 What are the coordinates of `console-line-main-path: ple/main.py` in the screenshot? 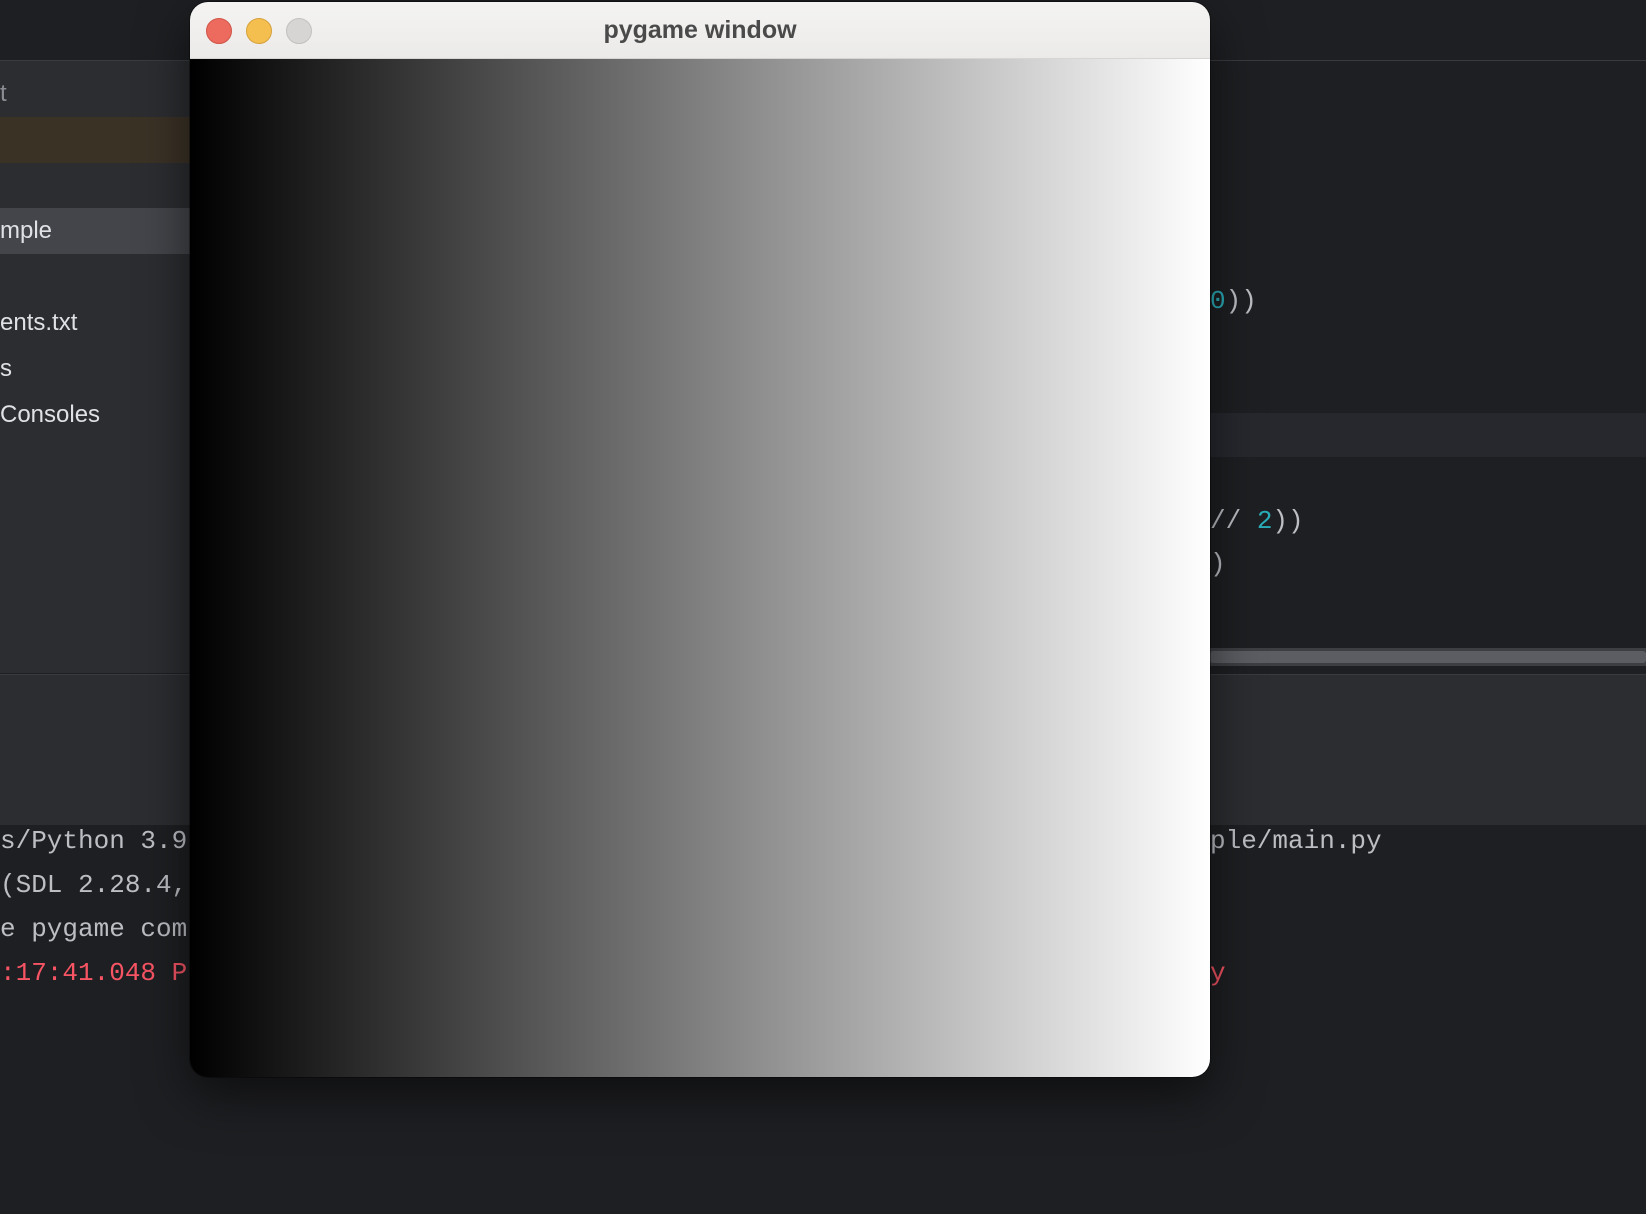 It's located at (1296, 841).